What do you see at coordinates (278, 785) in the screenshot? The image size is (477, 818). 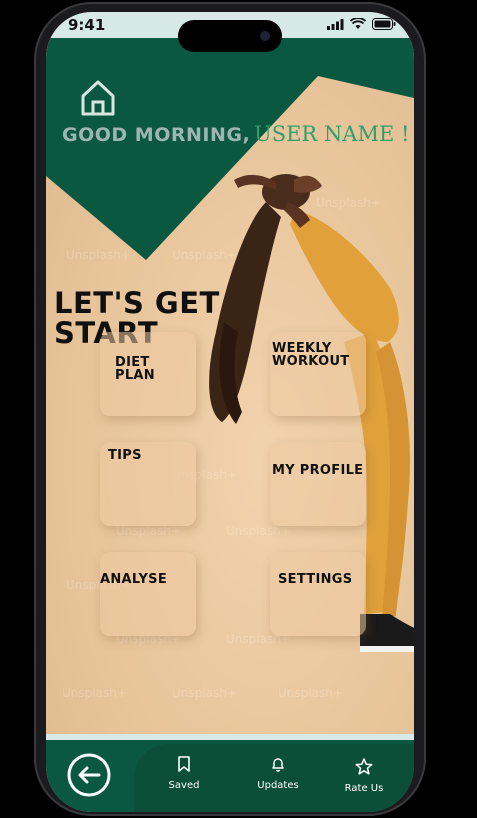 I see `nav-updates-label: Updates` at bounding box center [278, 785].